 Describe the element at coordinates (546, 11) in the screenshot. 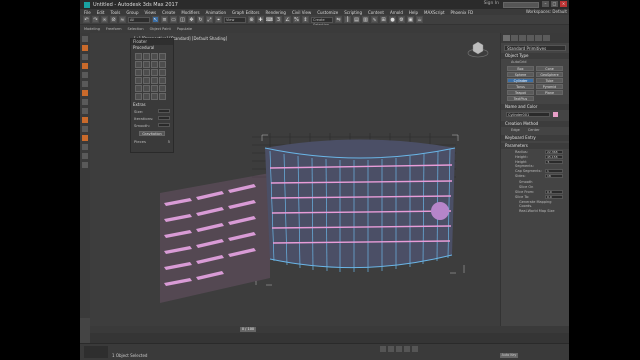

I see `workspace-selector: Workspaces: Default` at that location.